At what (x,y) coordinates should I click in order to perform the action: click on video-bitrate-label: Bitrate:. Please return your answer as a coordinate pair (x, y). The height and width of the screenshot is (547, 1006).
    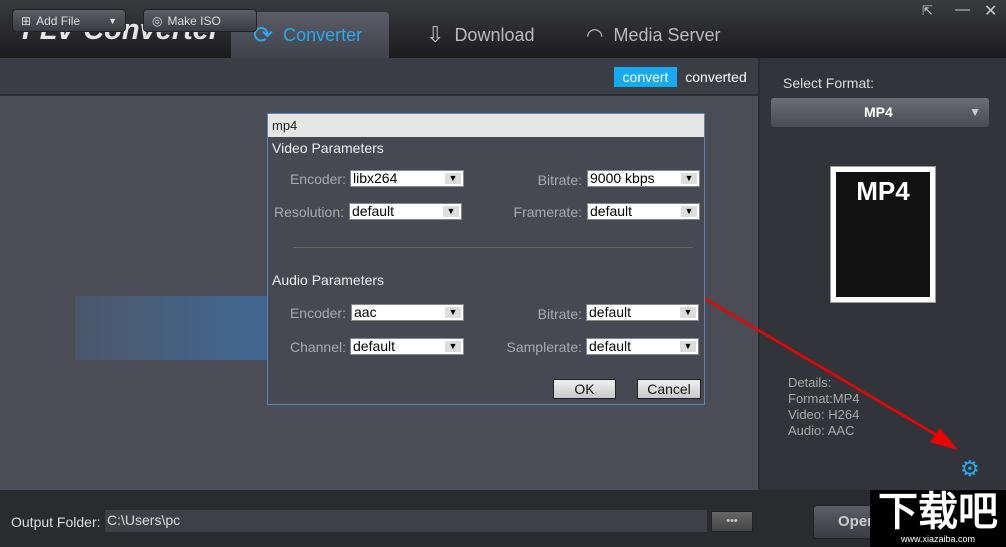
    Looking at the image, I should click on (559, 180).